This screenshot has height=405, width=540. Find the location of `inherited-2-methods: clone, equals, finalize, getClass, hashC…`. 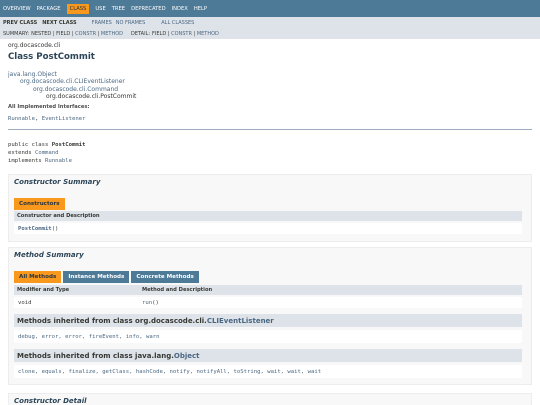

inherited-2-methods: clone, equals, finalize, getClass, hashC… is located at coordinates (169, 372).